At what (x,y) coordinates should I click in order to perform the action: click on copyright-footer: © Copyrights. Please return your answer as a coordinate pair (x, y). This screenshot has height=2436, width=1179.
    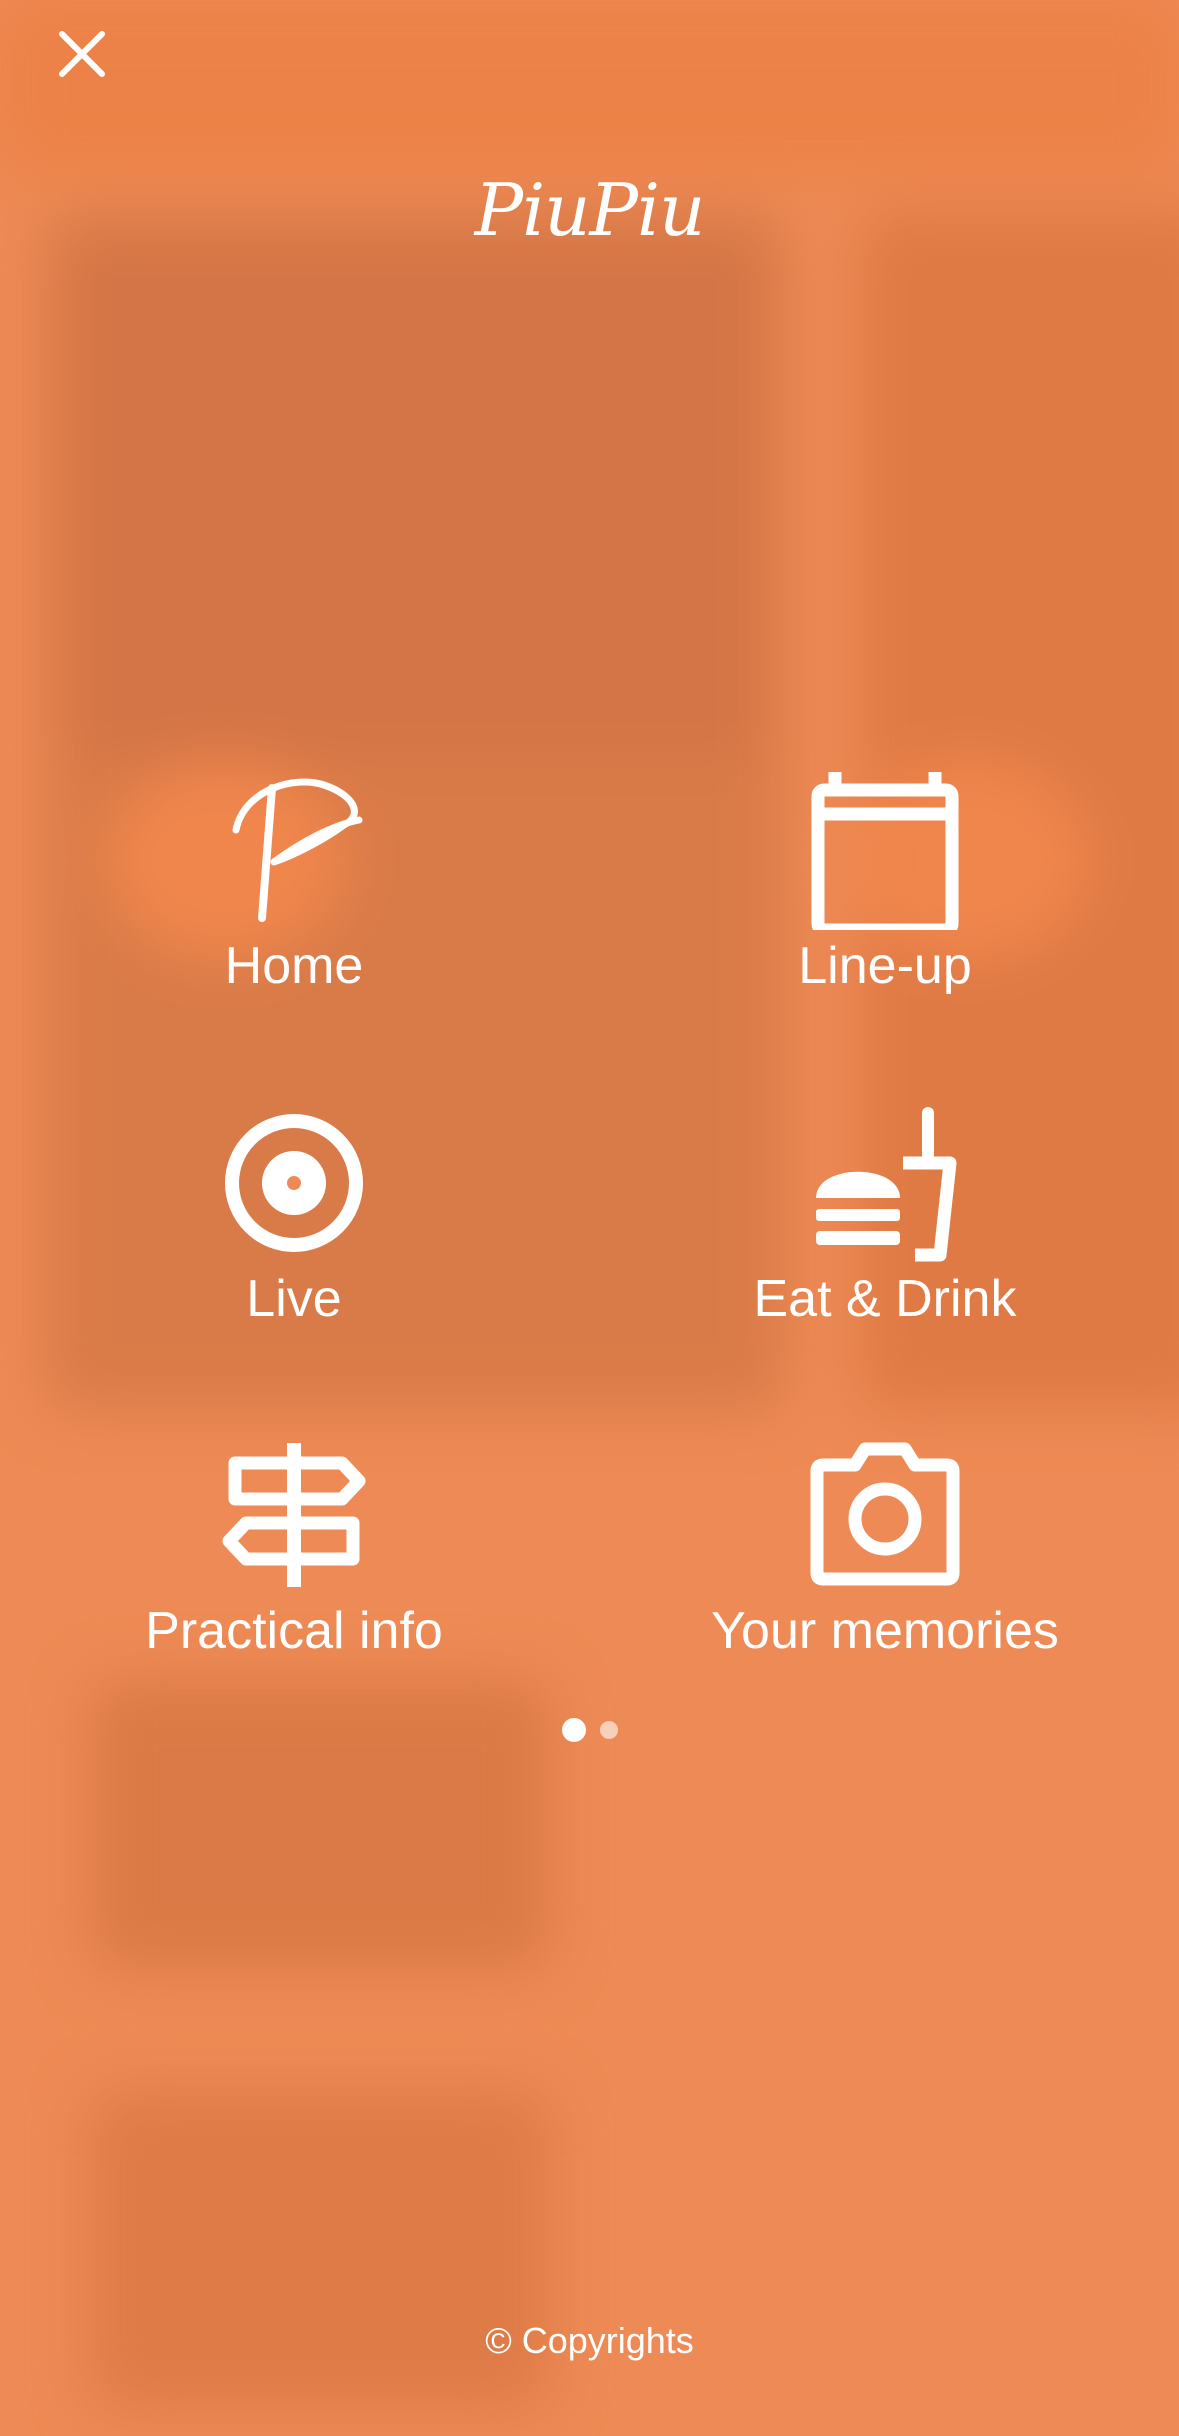
    Looking at the image, I should click on (589, 2341).